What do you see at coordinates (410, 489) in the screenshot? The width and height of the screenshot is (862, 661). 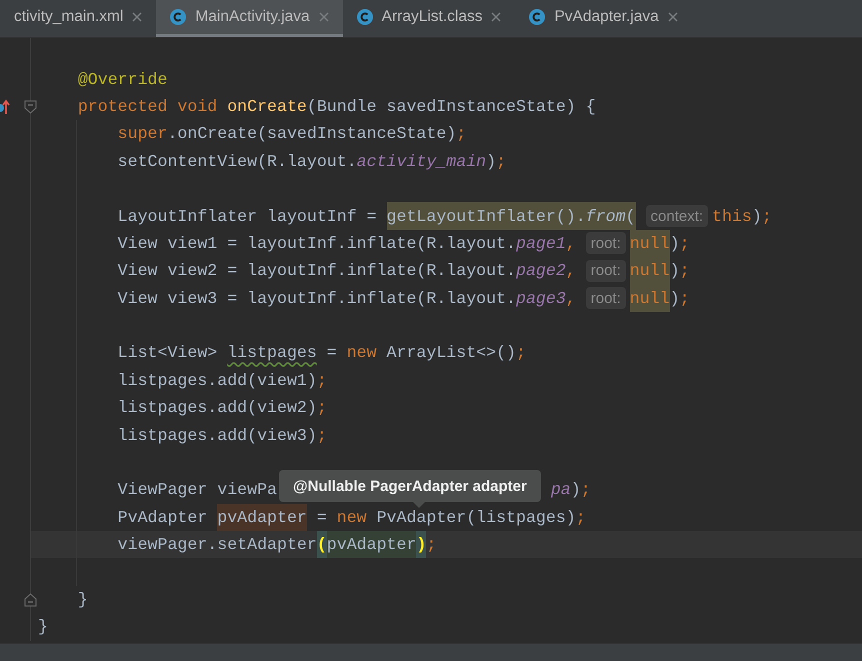 I see `tooltip: @Nullable PagerAdapter adapter` at bounding box center [410, 489].